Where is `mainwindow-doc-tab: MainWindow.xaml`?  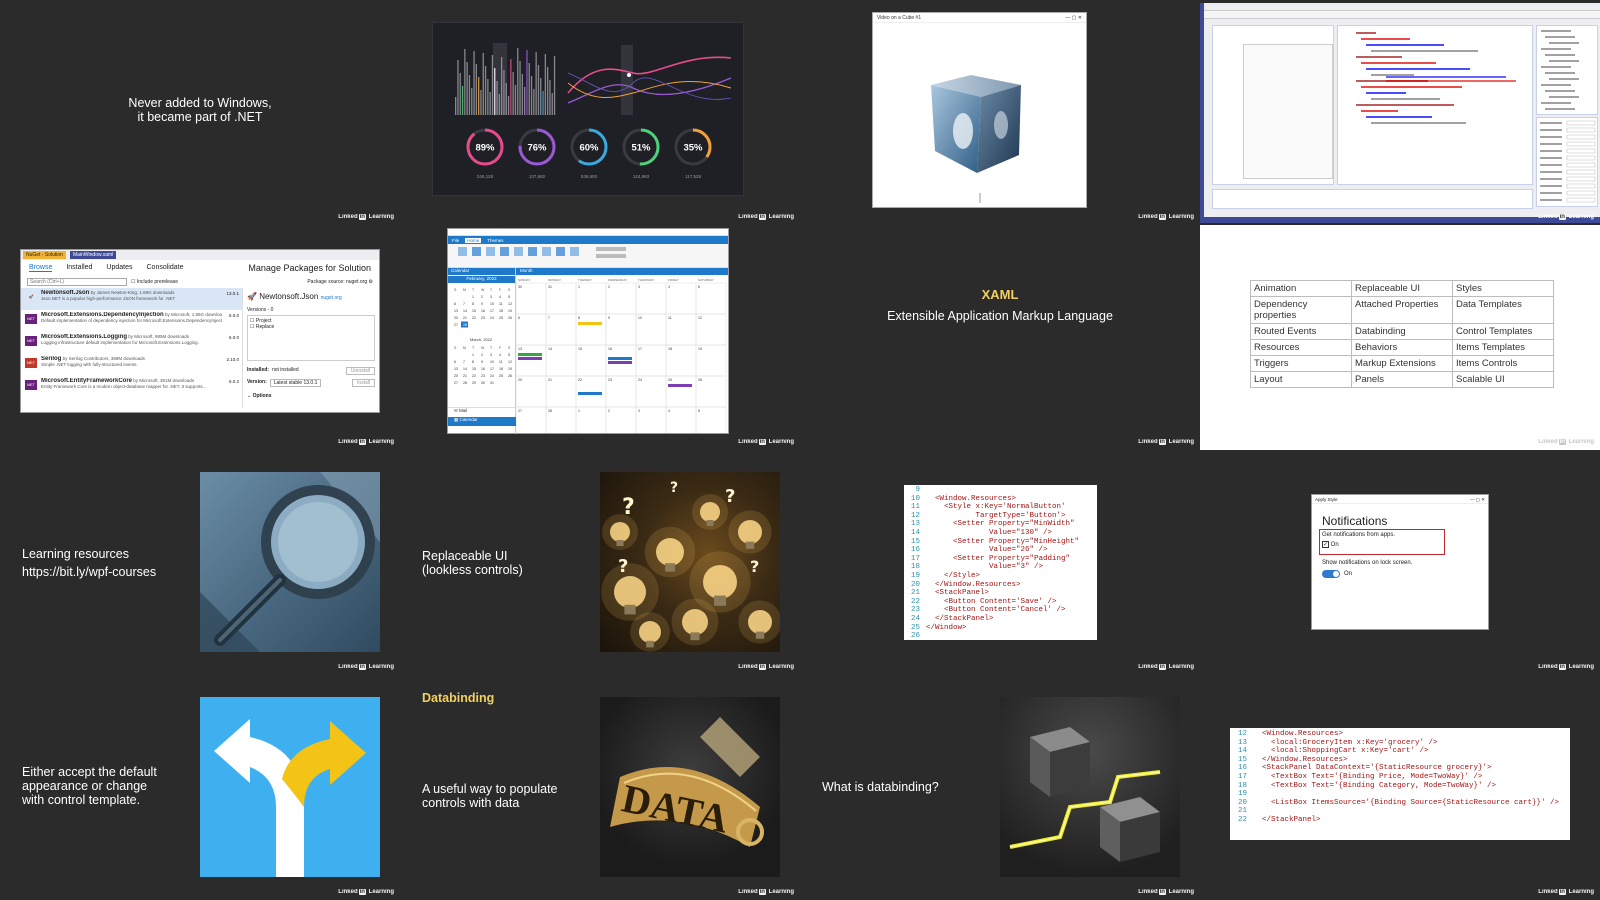 mainwindow-doc-tab: MainWindow.xaml is located at coordinates (93, 255).